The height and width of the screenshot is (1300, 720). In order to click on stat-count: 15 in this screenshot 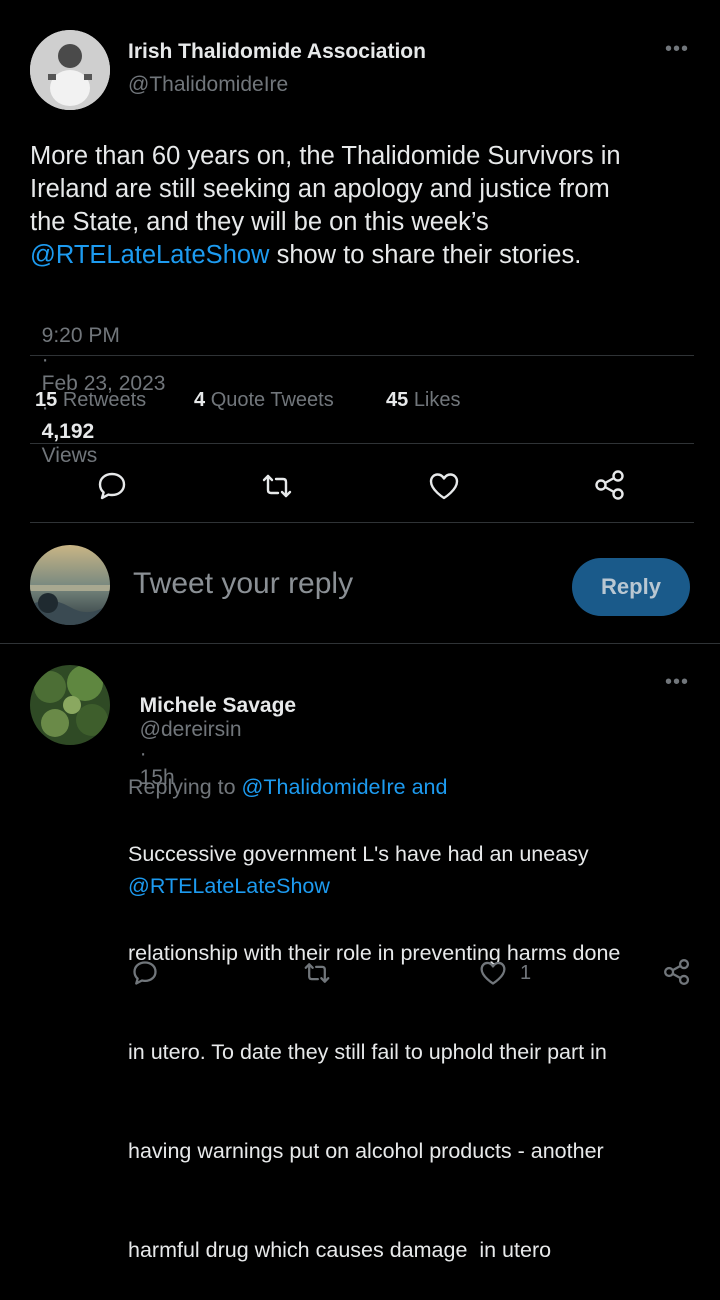, I will do `click(46, 400)`.